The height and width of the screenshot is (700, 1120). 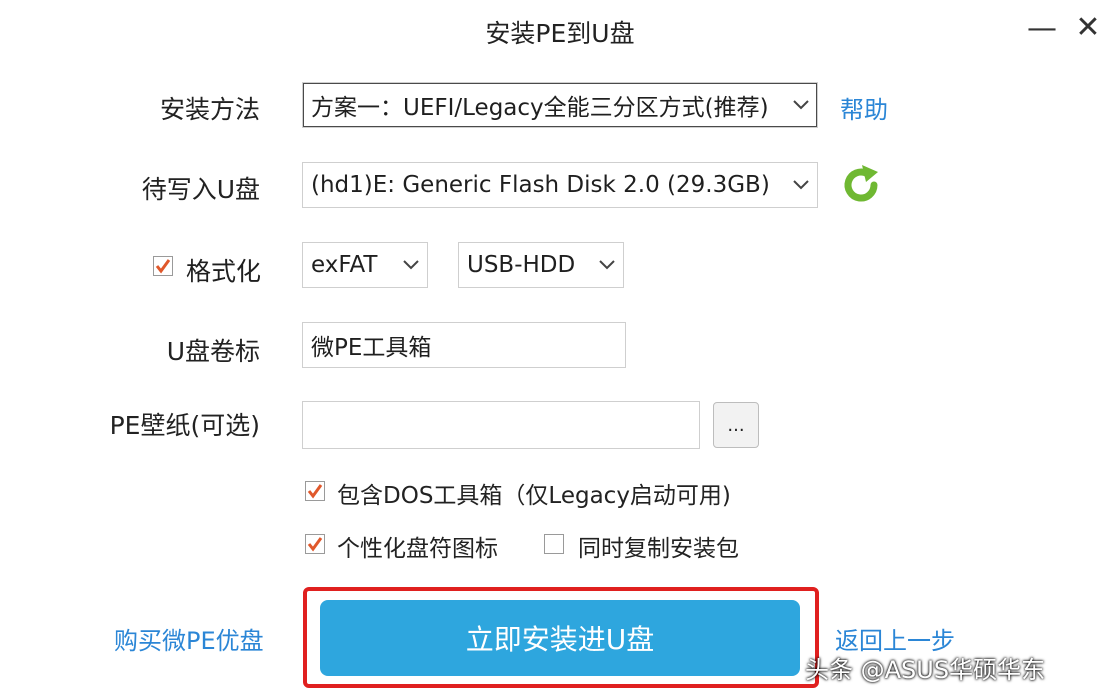 What do you see at coordinates (534, 496) in the screenshot?
I see `dos-toolbox-label: 包含DOS工具箱（仅Legacy启动可用)` at bounding box center [534, 496].